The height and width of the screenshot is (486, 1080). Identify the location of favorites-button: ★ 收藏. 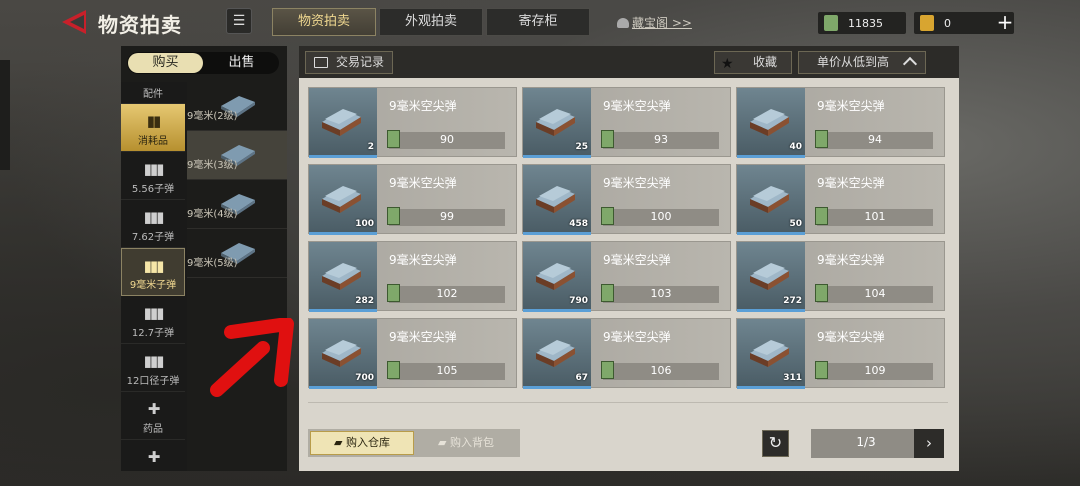
(753, 62).